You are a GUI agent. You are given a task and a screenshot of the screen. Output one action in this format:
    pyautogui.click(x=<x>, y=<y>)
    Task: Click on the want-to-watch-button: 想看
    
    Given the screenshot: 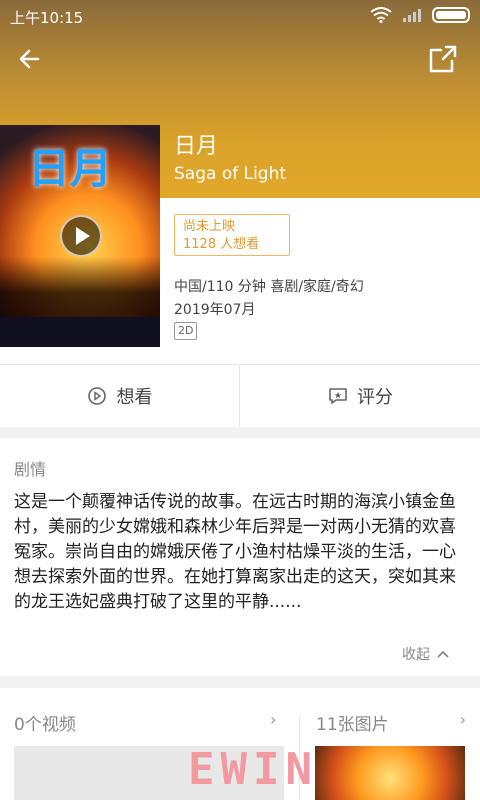 What is the action you would take?
    pyautogui.click(x=120, y=396)
    